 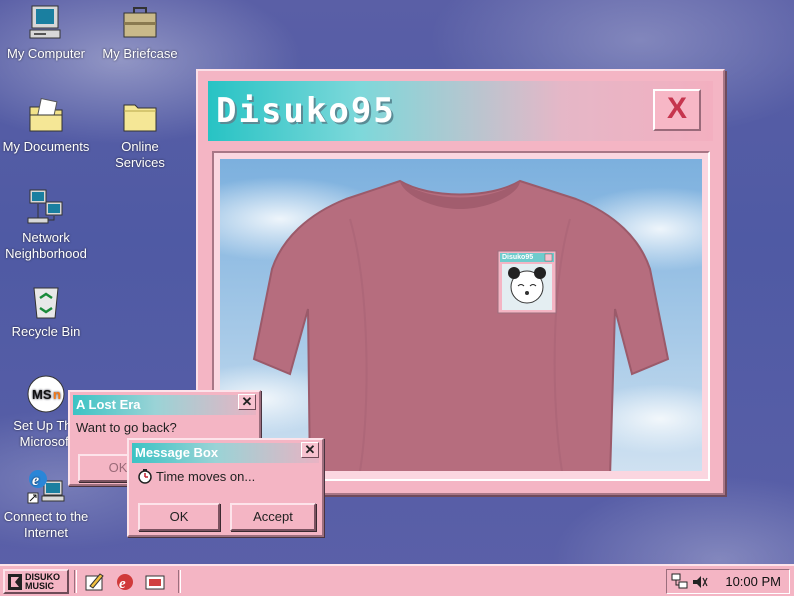 I want to click on system-tray: 10:00 PM, so click(x=728, y=581).